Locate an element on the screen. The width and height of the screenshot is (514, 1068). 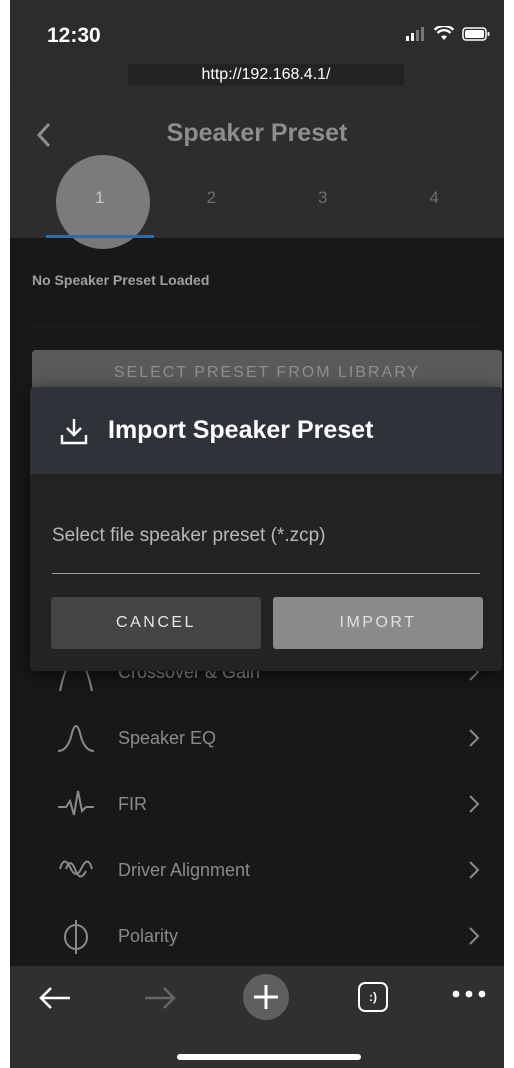
menu-item-driver-alignment: Driver Alignment is located at coordinates (257, 871).